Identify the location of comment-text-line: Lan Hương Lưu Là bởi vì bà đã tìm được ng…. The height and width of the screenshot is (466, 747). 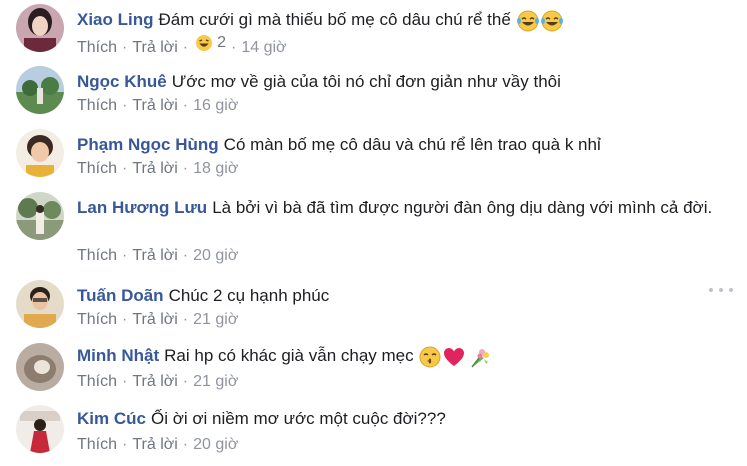
(397, 207).